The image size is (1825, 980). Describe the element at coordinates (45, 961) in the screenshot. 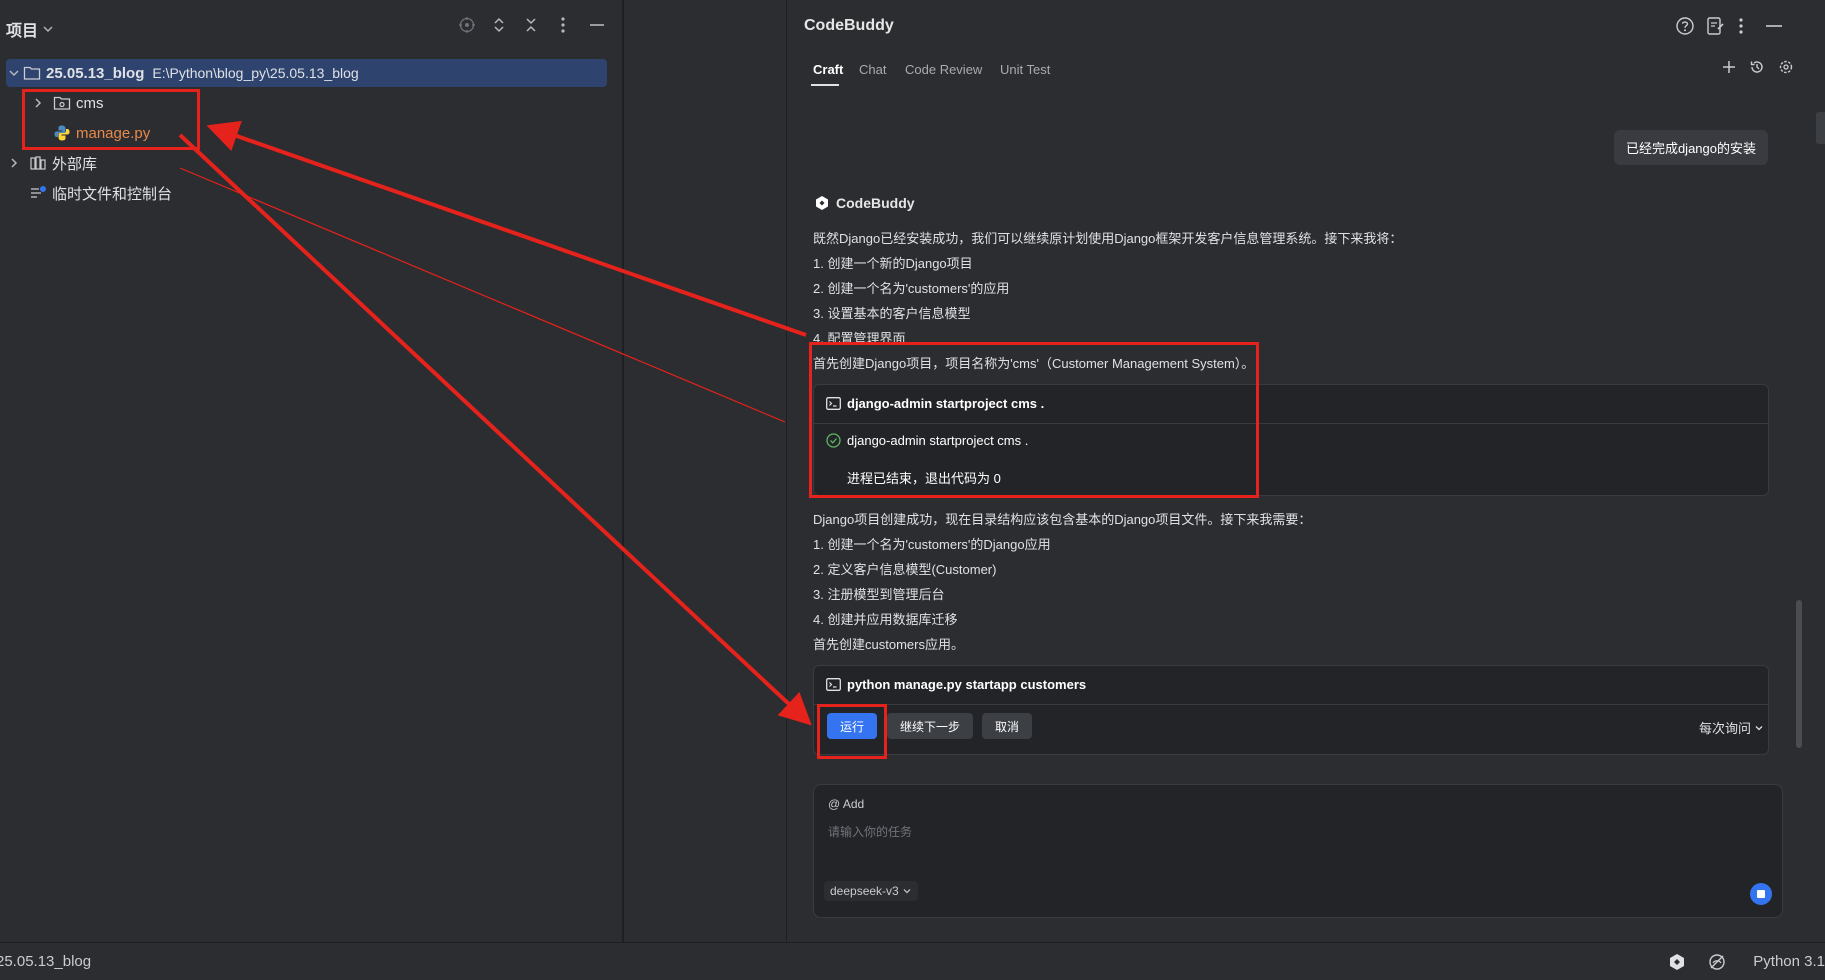

I see `status-project-path: 25.05.13_blog` at that location.